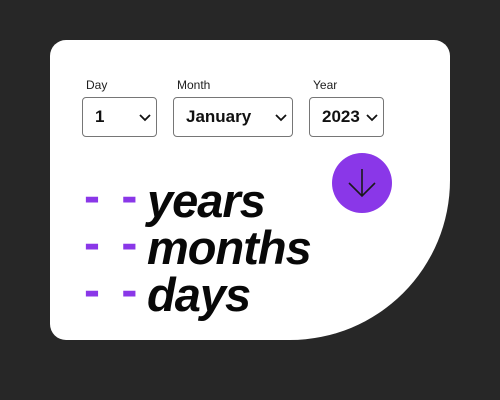  What do you see at coordinates (341, 116) in the screenshot?
I see `year-select-value: 2023` at bounding box center [341, 116].